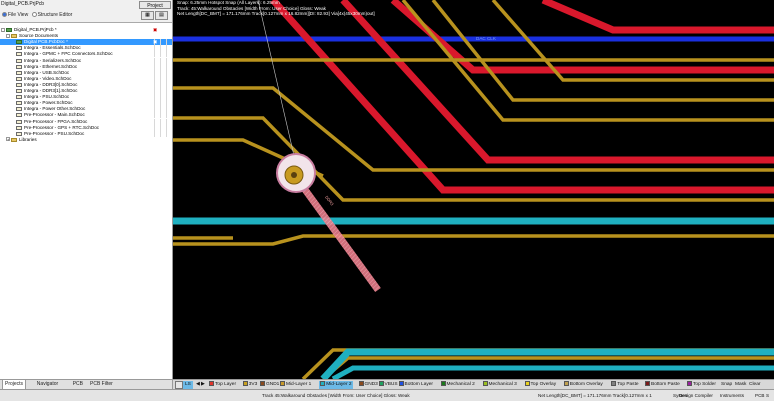 The width and height of the screenshot is (774, 401). Describe the element at coordinates (86, 72) in the screenshot. I see `document-item: Integra - USB.SchDoc` at that location.